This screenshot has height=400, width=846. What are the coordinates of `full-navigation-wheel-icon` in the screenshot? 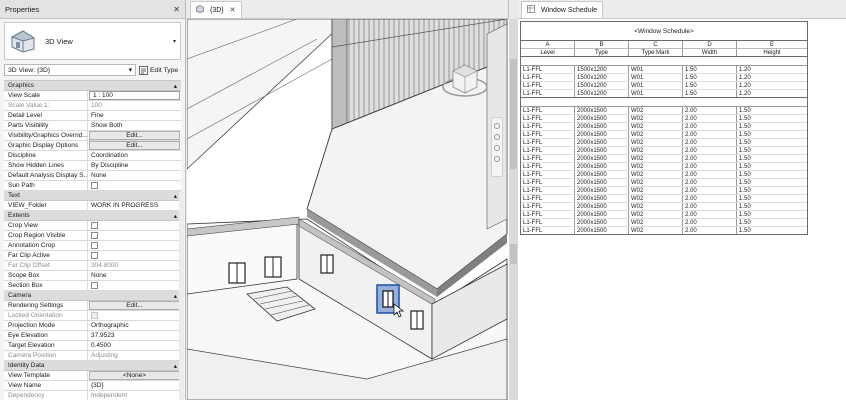 It's located at (497, 126).